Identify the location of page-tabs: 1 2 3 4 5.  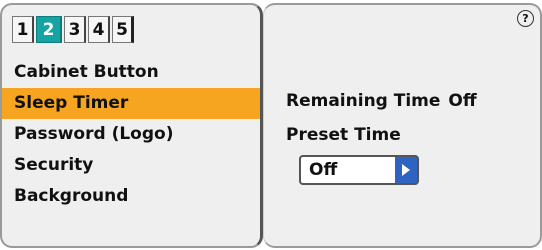
(74, 29).